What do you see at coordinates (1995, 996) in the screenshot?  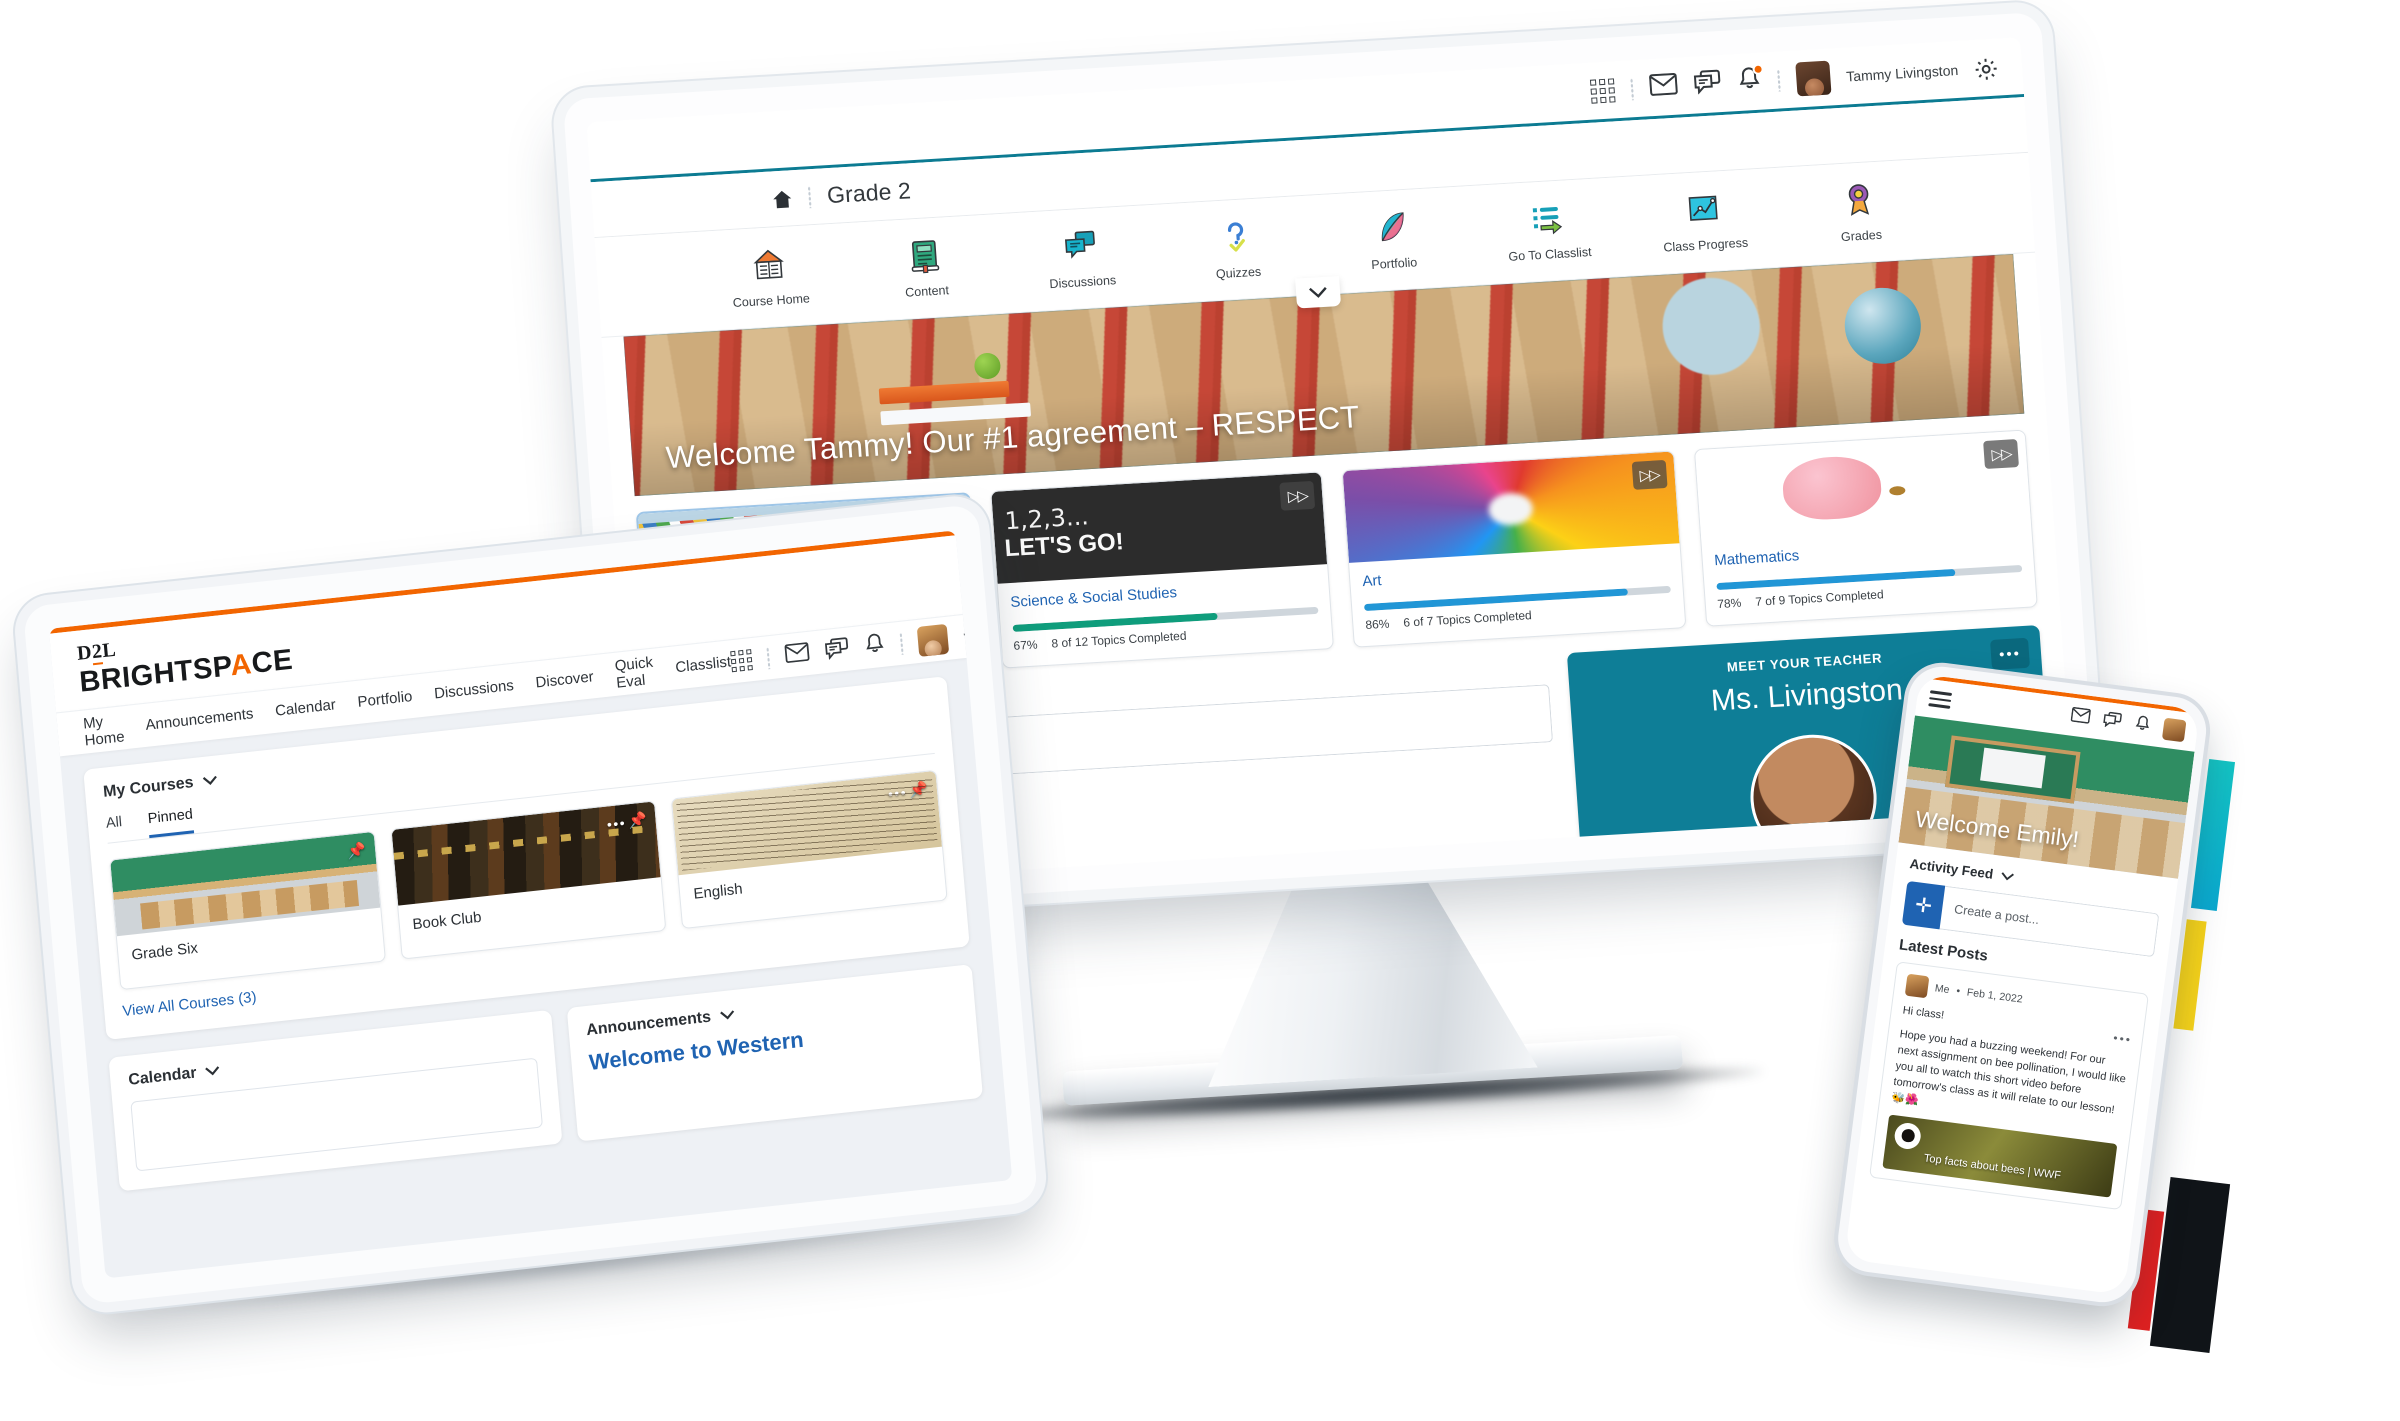 I see `post-date: Feb 1, 2022` at bounding box center [1995, 996].